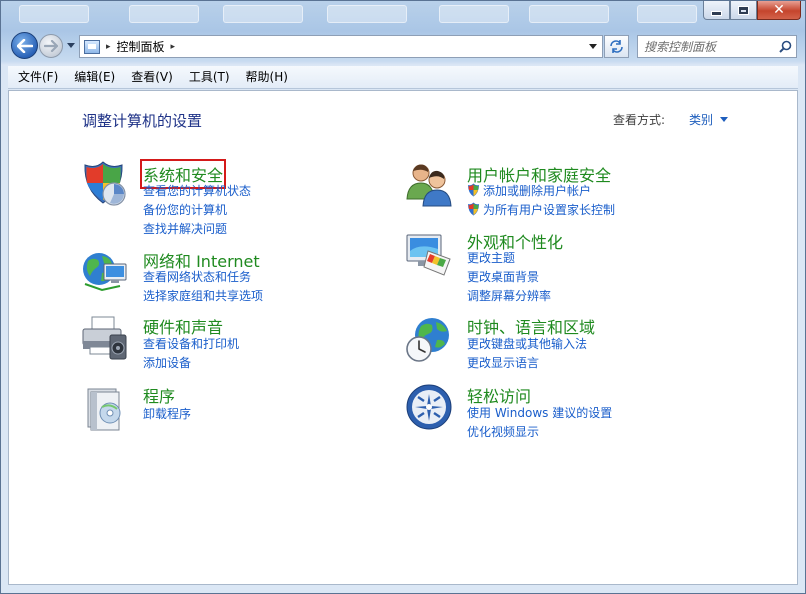  I want to click on link-optimize-video-display: 优化视频显示, so click(503, 431).